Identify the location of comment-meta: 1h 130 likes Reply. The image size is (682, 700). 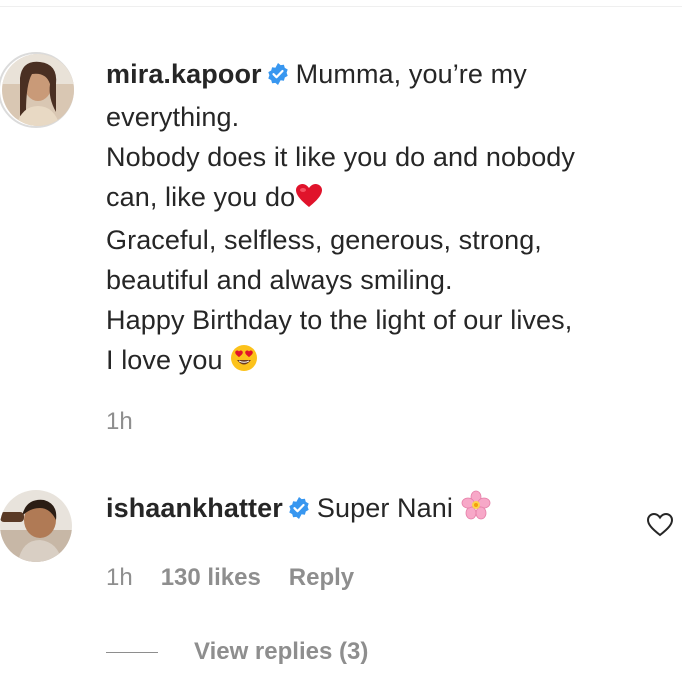
(230, 578).